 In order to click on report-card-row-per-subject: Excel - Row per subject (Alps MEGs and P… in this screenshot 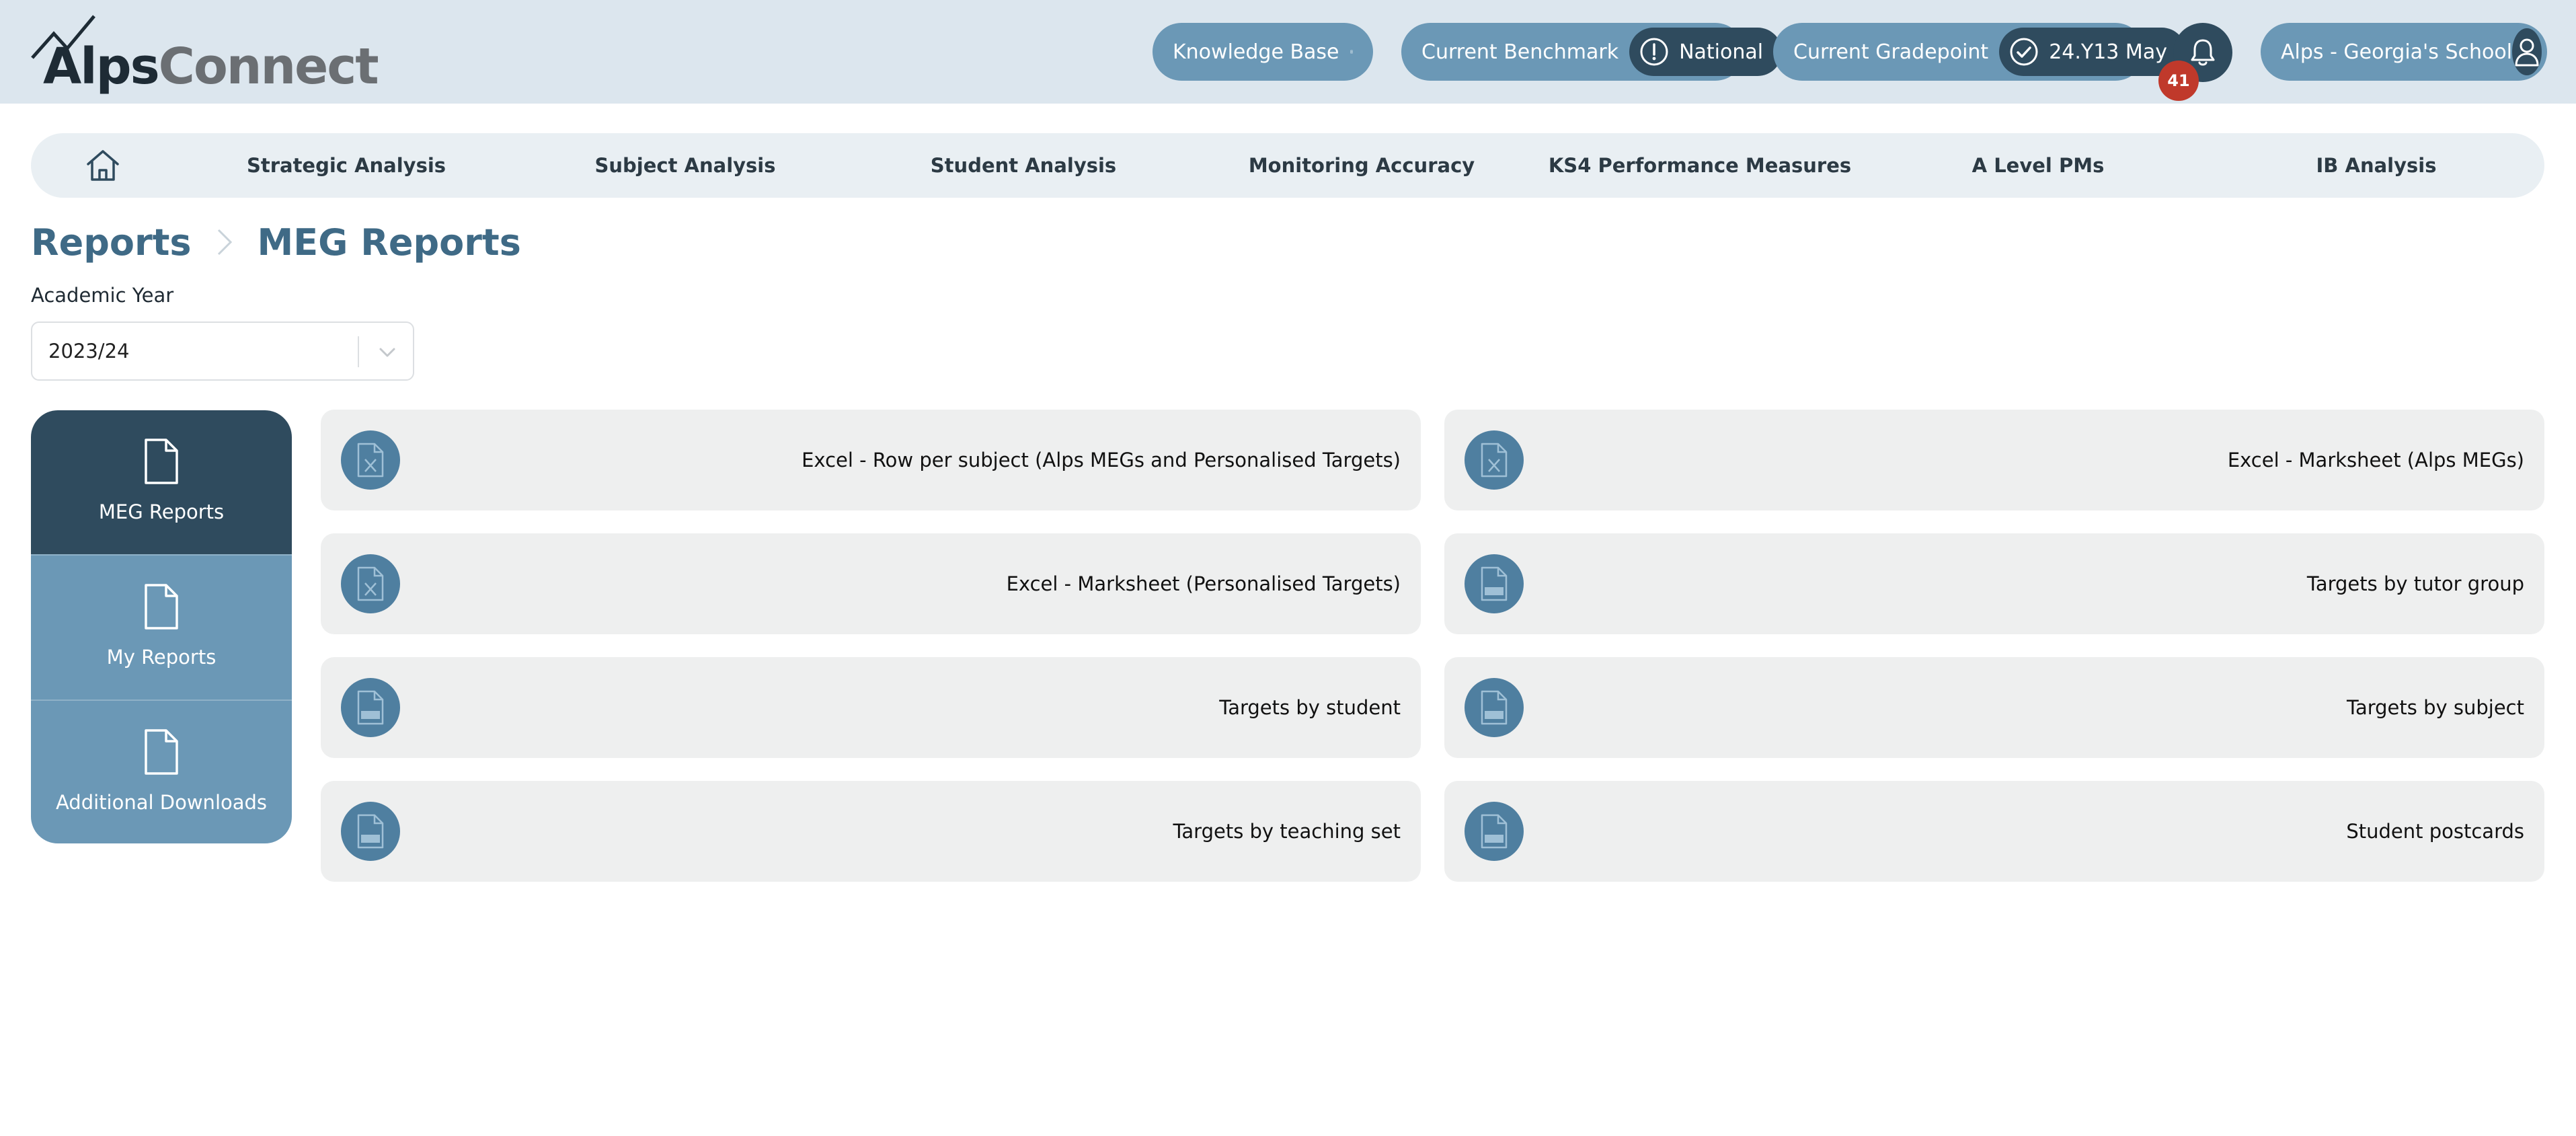, I will do `click(871, 460)`.